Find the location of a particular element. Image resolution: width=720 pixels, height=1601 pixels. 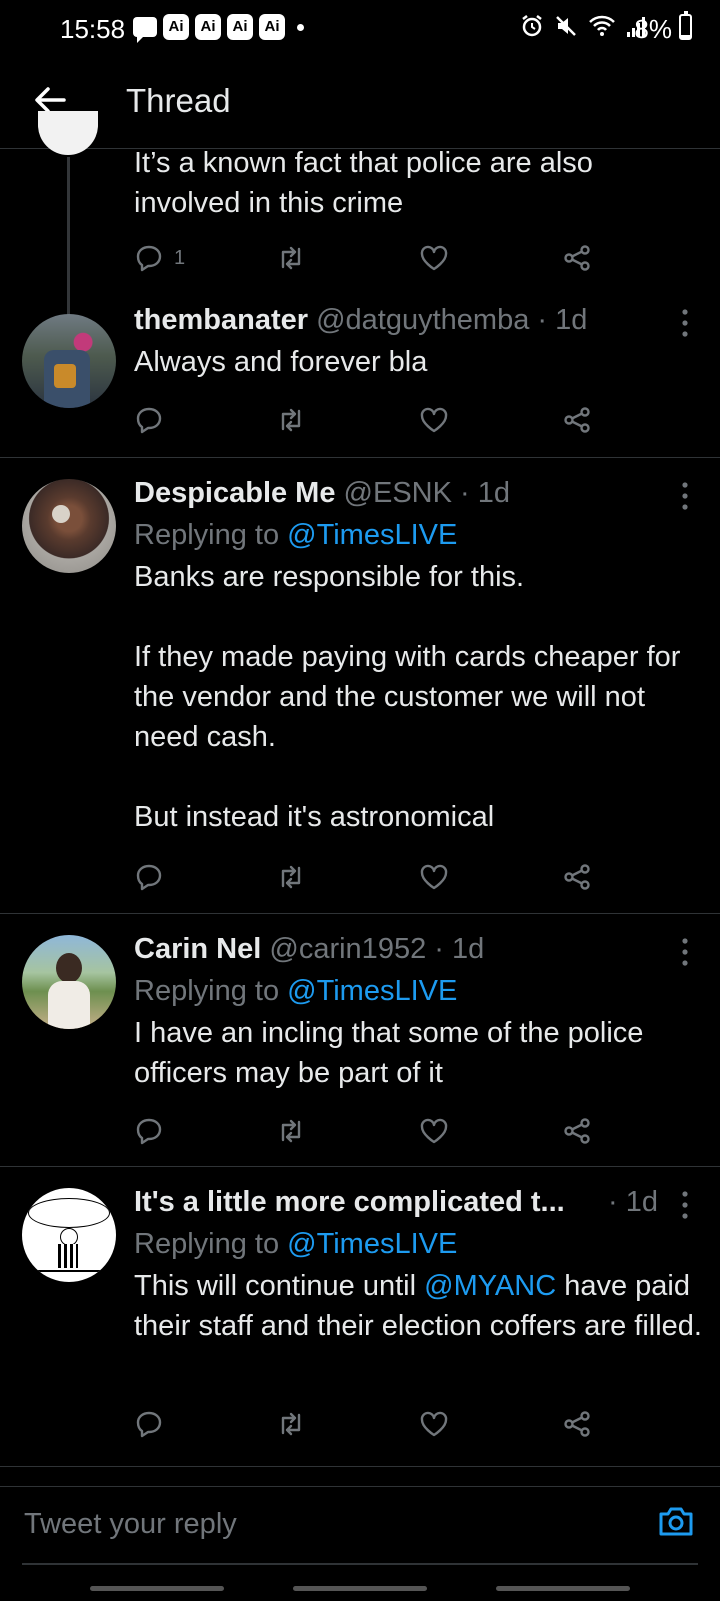

username: @carin1952 is located at coordinates (347, 949).